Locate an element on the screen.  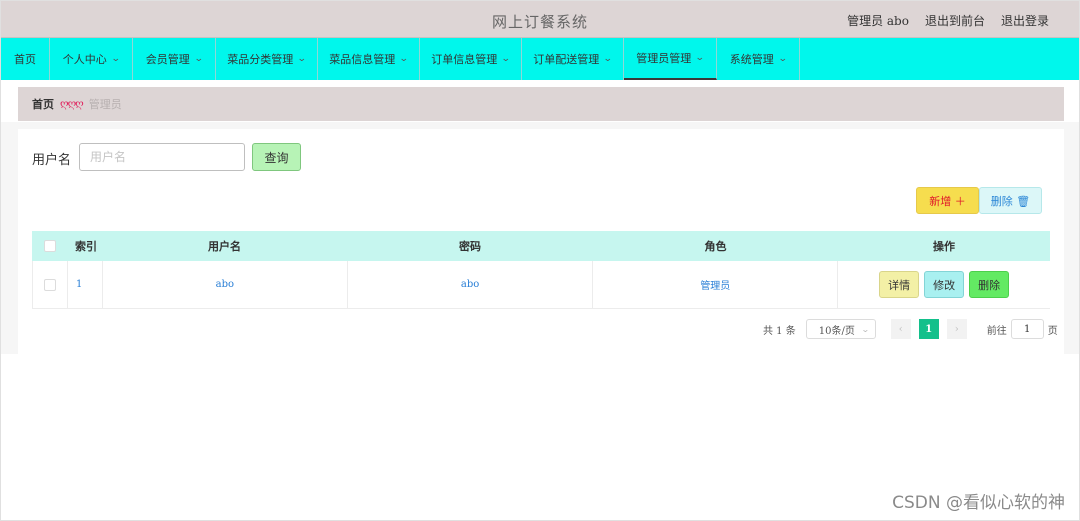
pagination: 共 1 条 10条/页 ⌄ ‹ 1 › 前往 页 is located at coordinates (910, 329).